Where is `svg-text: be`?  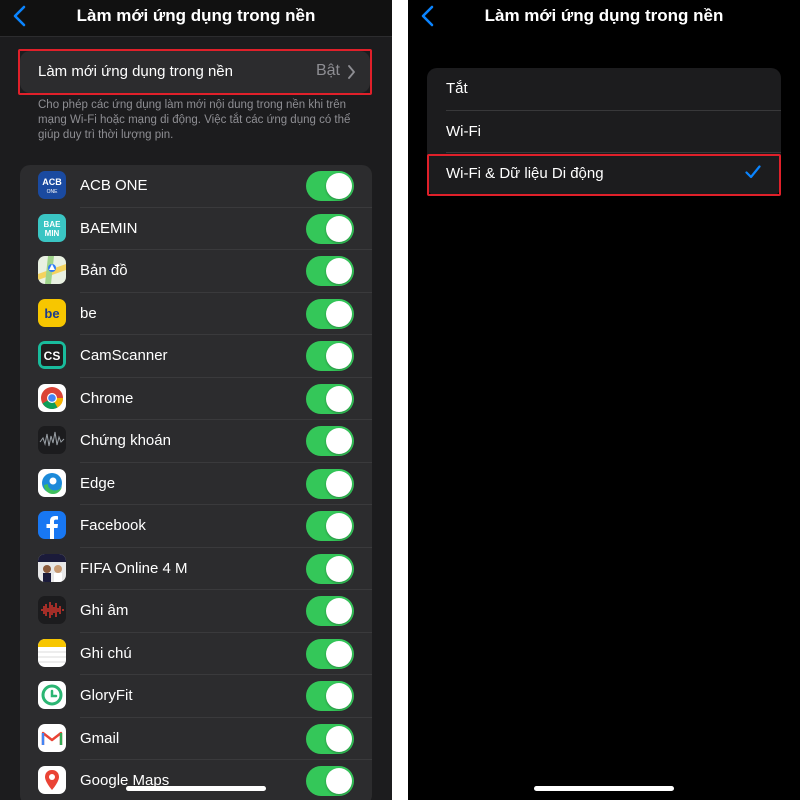
svg-text: be is located at coordinates (51, 313).